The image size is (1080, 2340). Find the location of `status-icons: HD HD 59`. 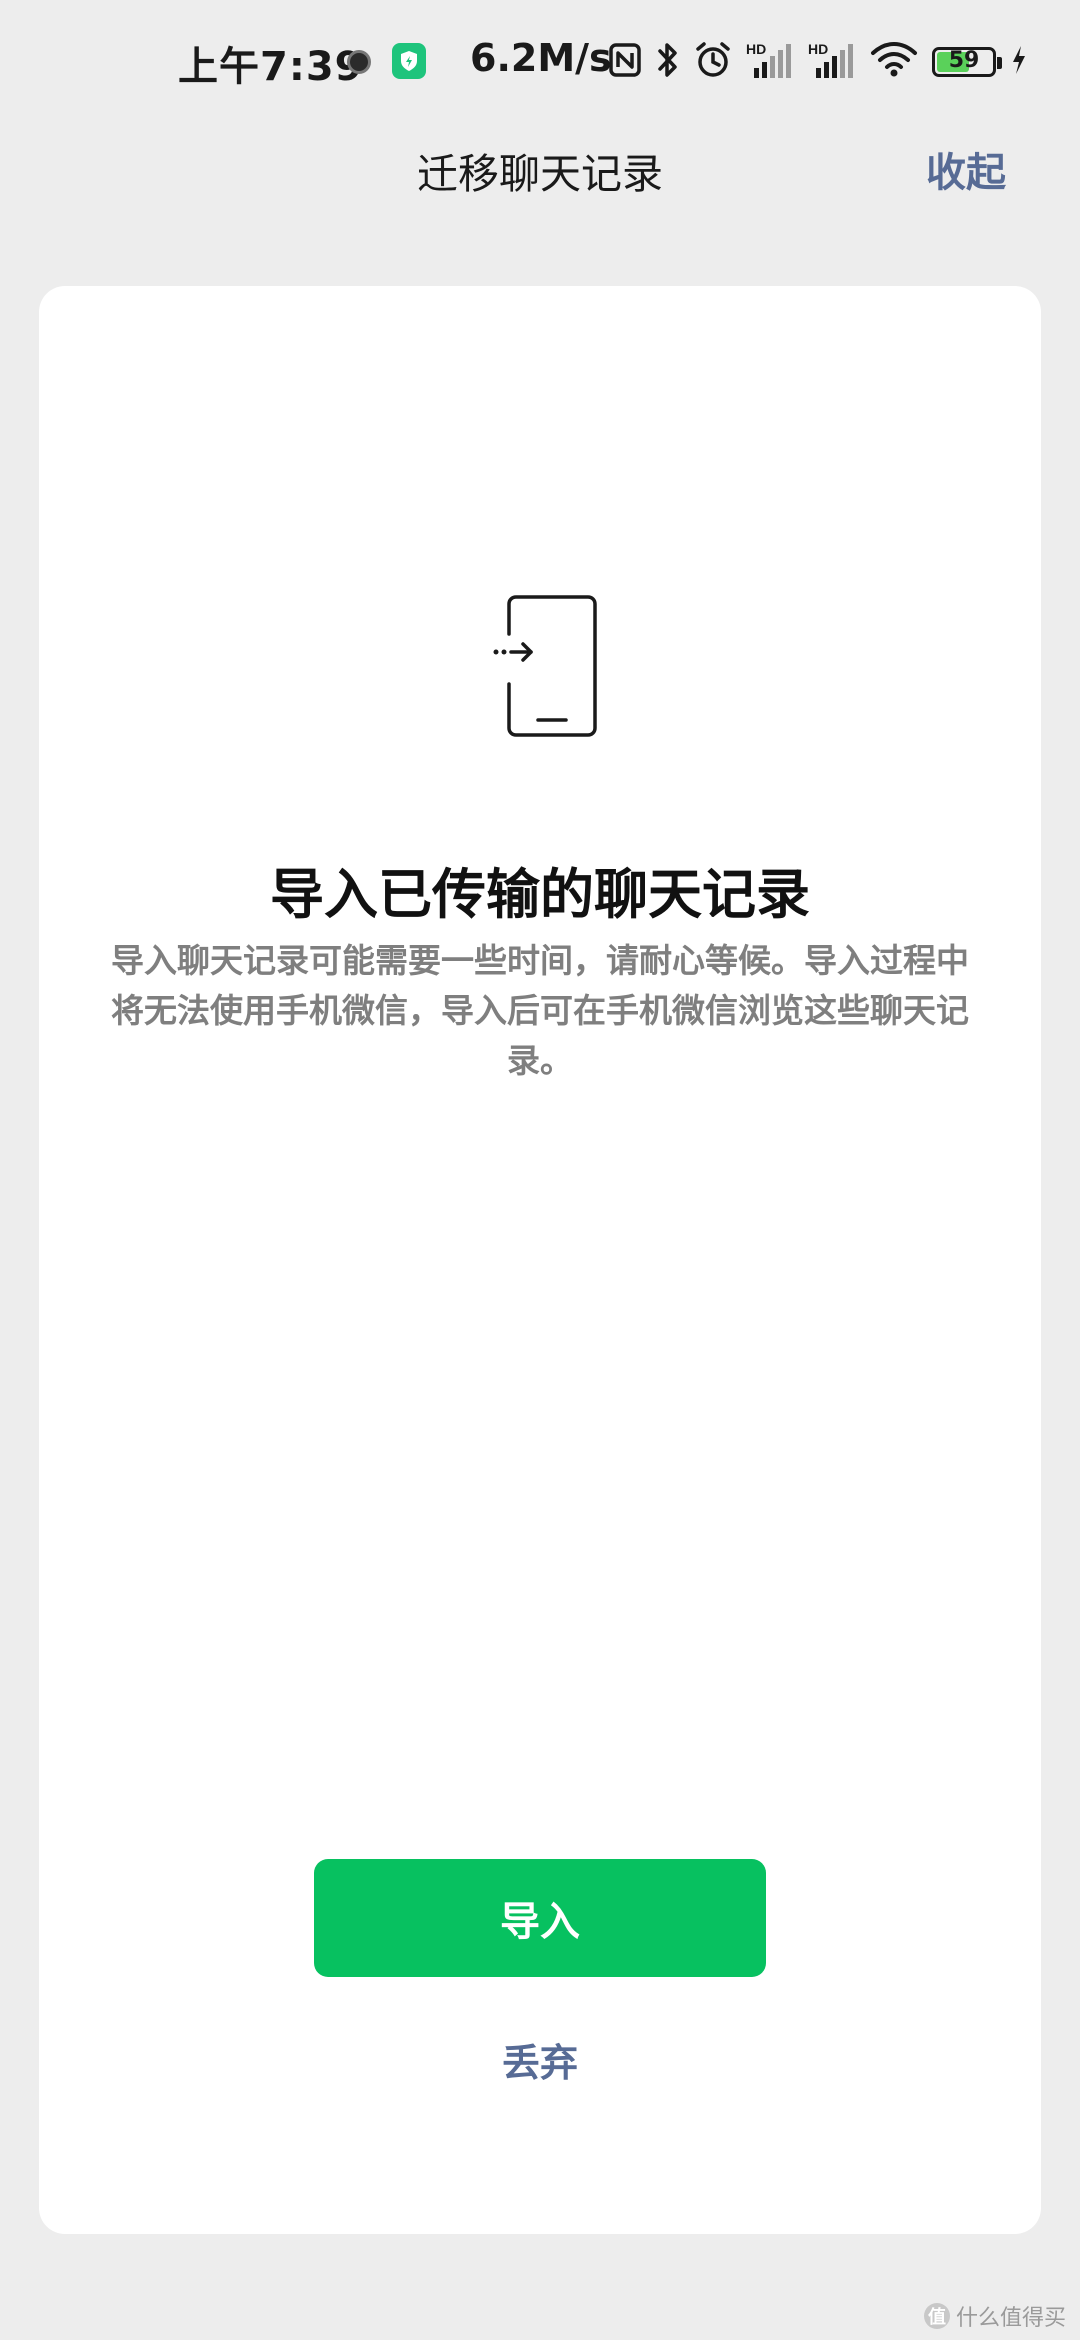

status-icons: HD HD 59 is located at coordinates (818, 62).